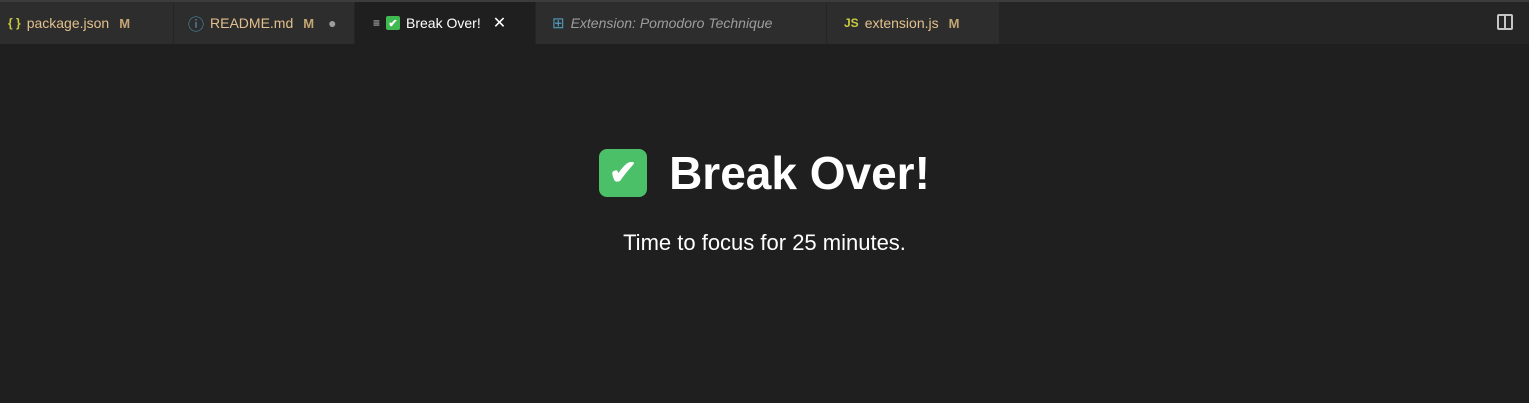  I want to click on page-title: ✔ Break Over!, so click(764, 173).